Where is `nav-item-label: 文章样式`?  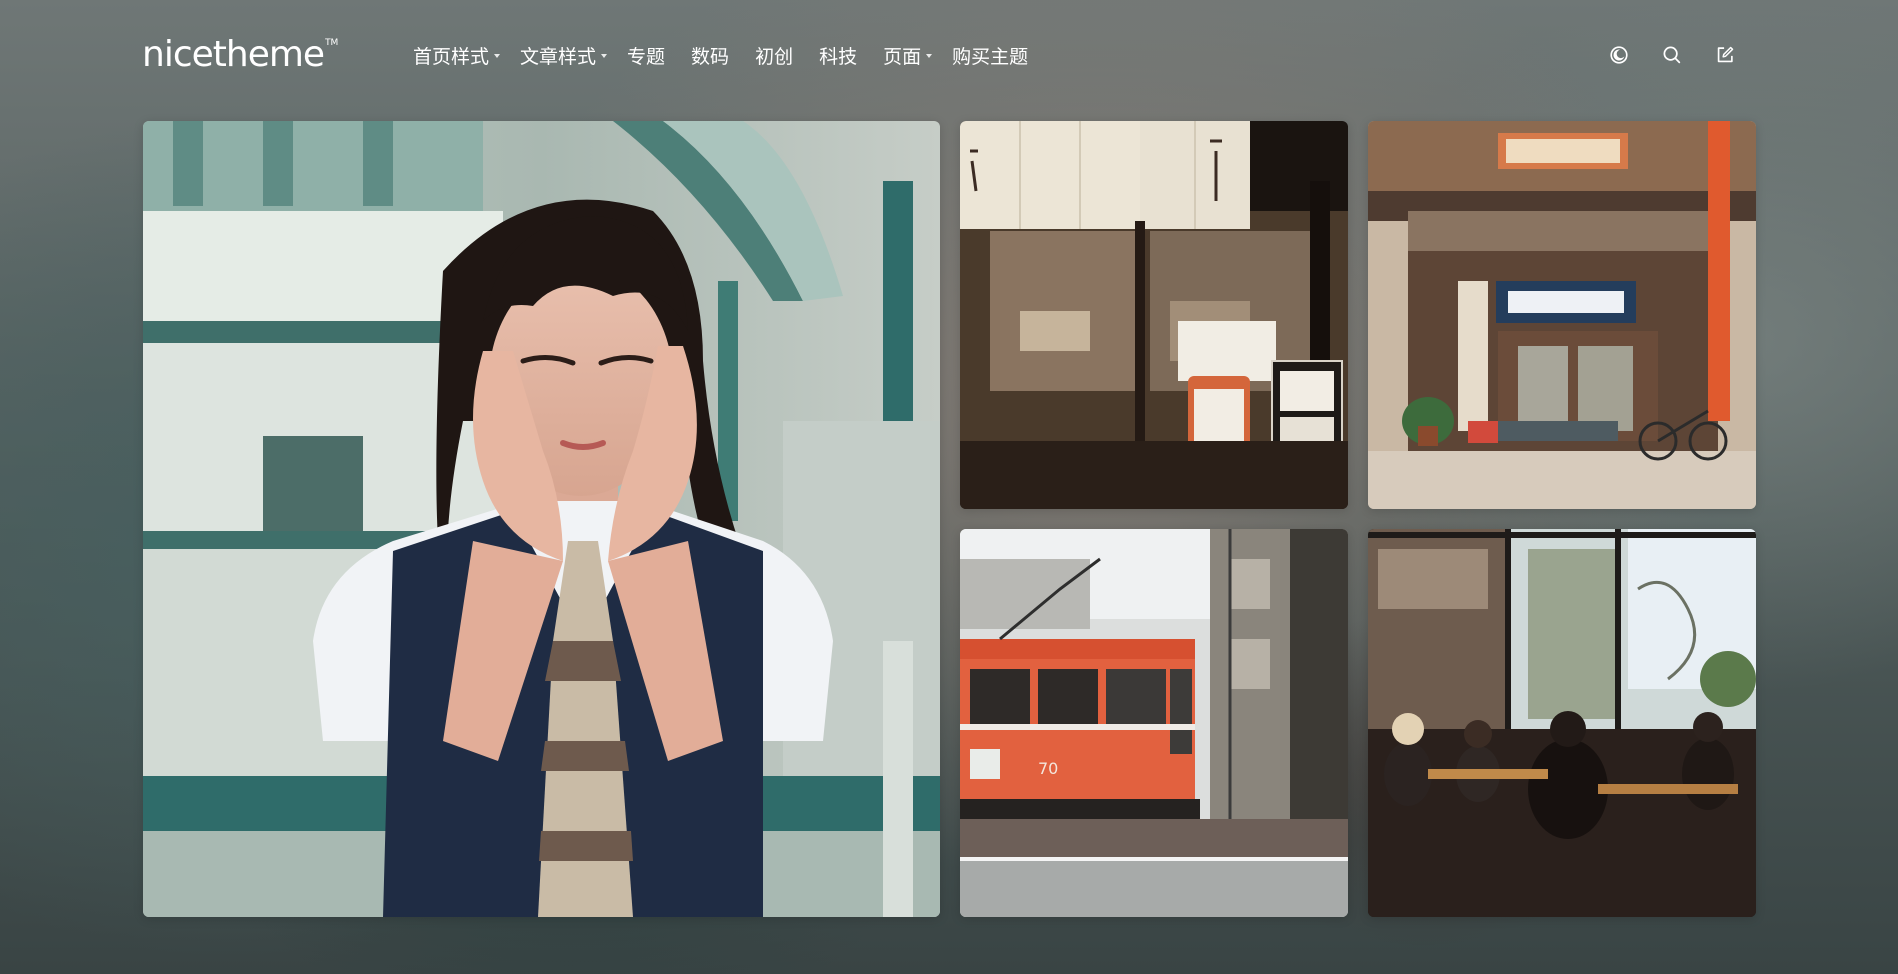
nav-item-label: 文章样式 is located at coordinates (558, 56).